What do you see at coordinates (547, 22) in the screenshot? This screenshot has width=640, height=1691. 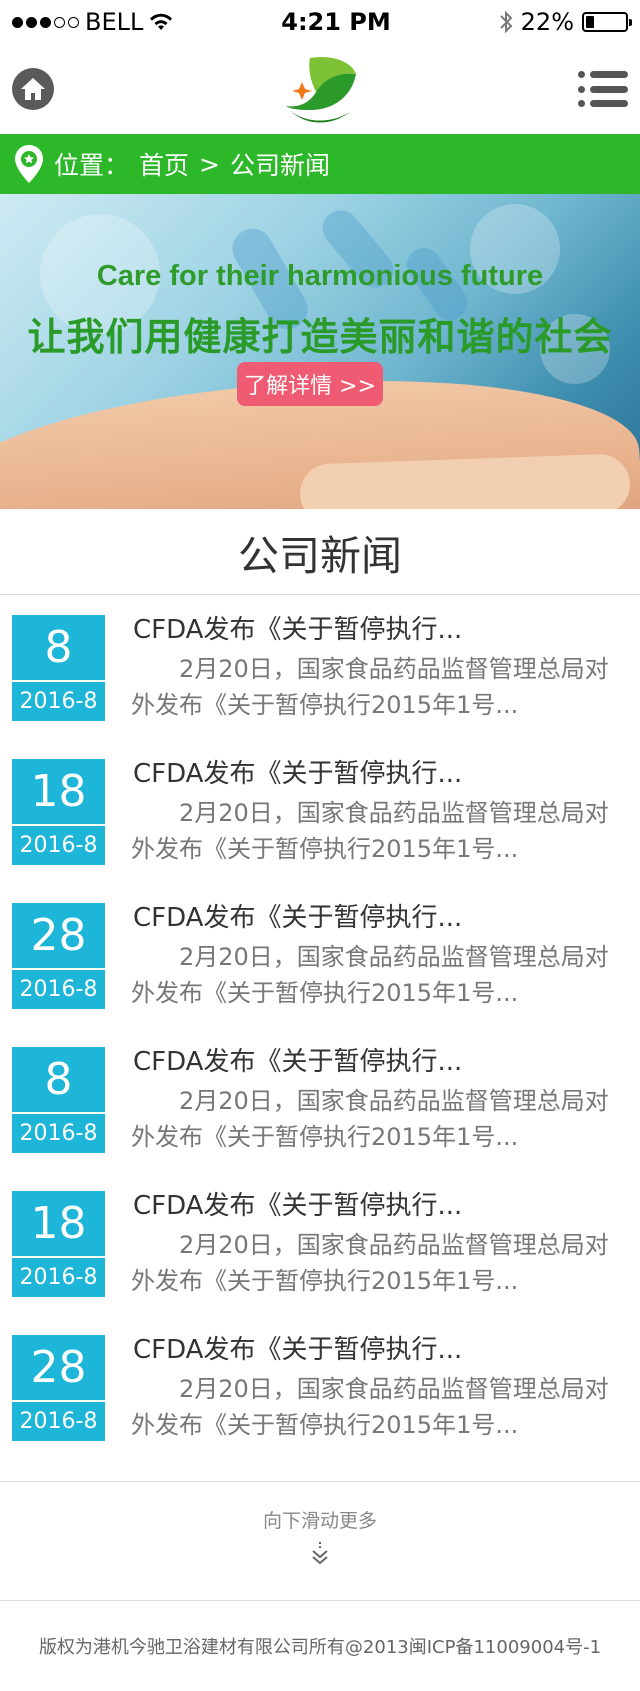 I see `battery-percent: 22%` at bounding box center [547, 22].